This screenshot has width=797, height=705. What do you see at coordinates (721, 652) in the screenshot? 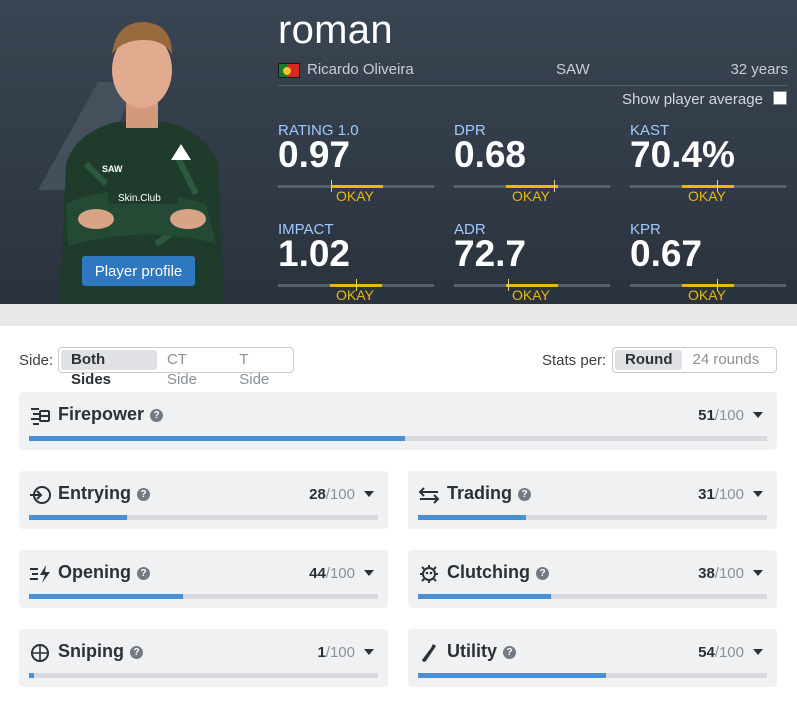
I see `category-score: 54/100` at bounding box center [721, 652].